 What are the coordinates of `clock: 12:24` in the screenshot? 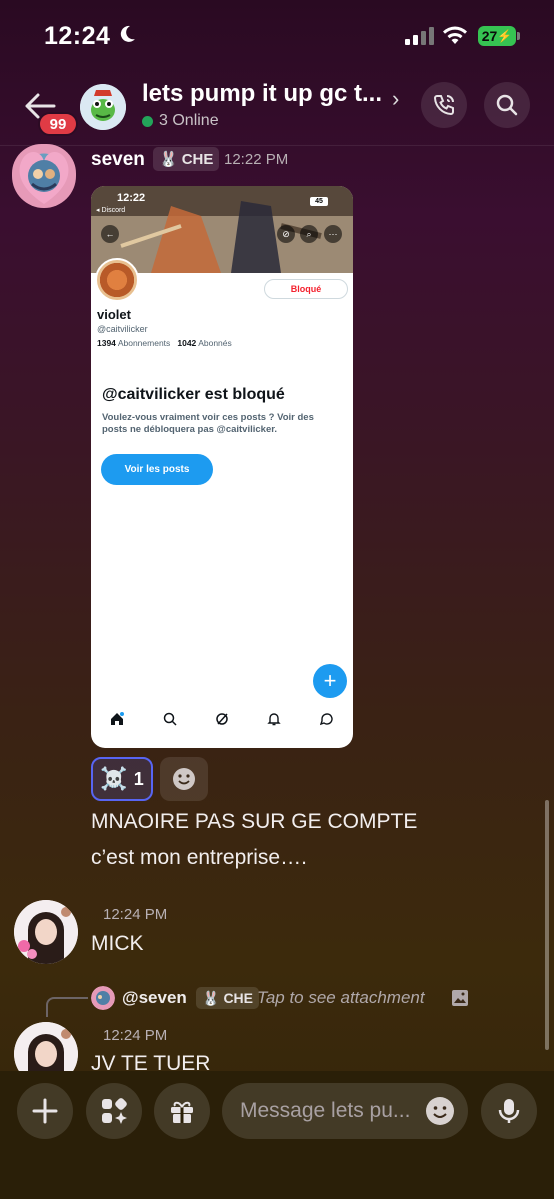 It's located at (77, 36).